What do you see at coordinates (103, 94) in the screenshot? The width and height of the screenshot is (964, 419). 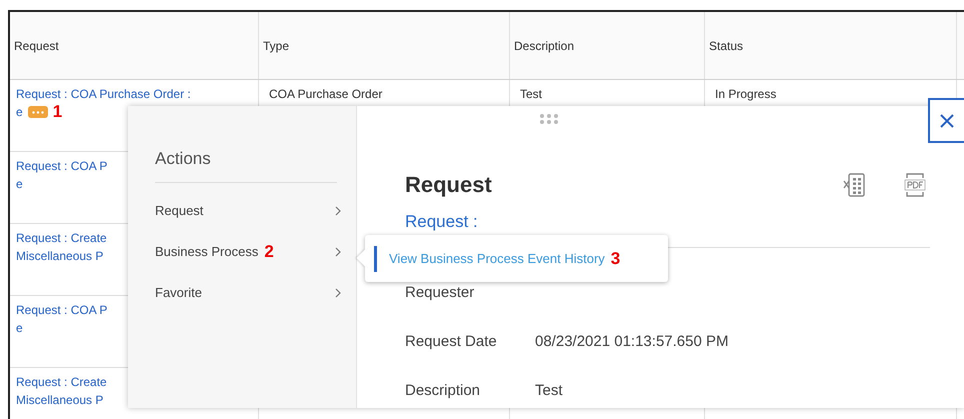 I see `request-link: Request : COA Purchase Order :` at bounding box center [103, 94].